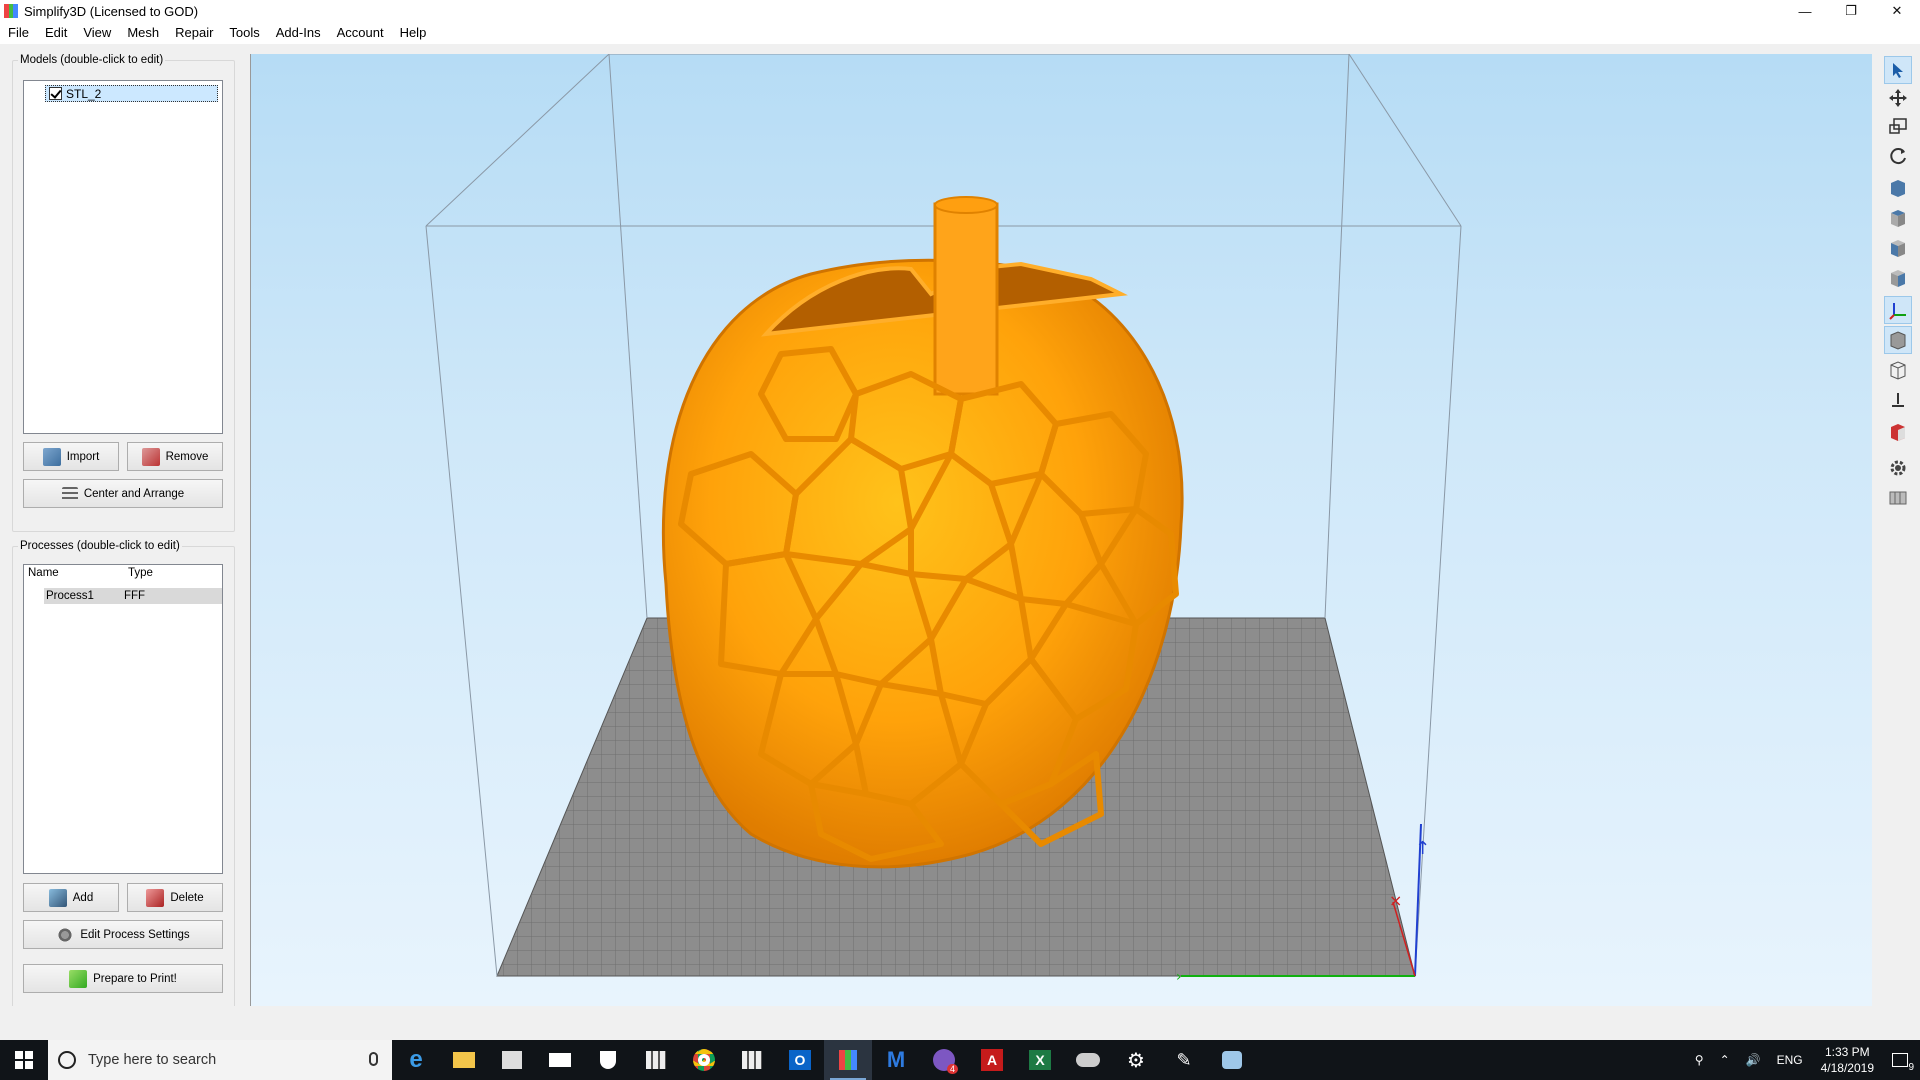 The height and width of the screenshot is (1080, 1920). Describe the element at coordinates (896, 1060) in the screenshot. I see `malwarebytes-icon: M` at that location.